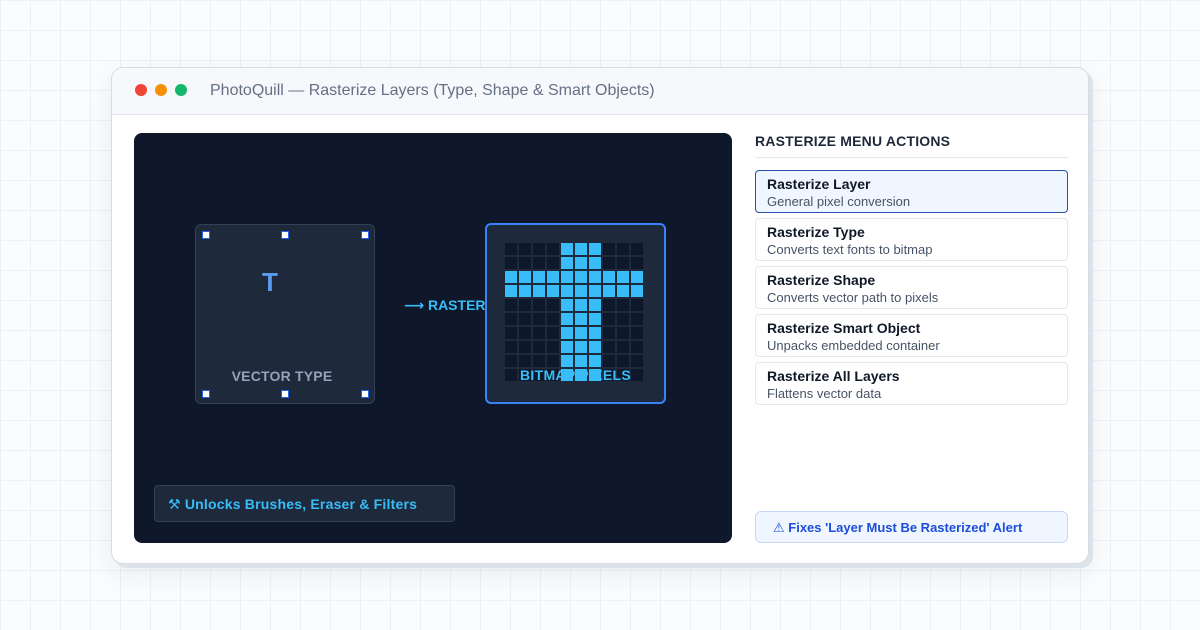  I want to click on bitmap-pixels-layer: BITMAP PIXELS, so click(575, 313).